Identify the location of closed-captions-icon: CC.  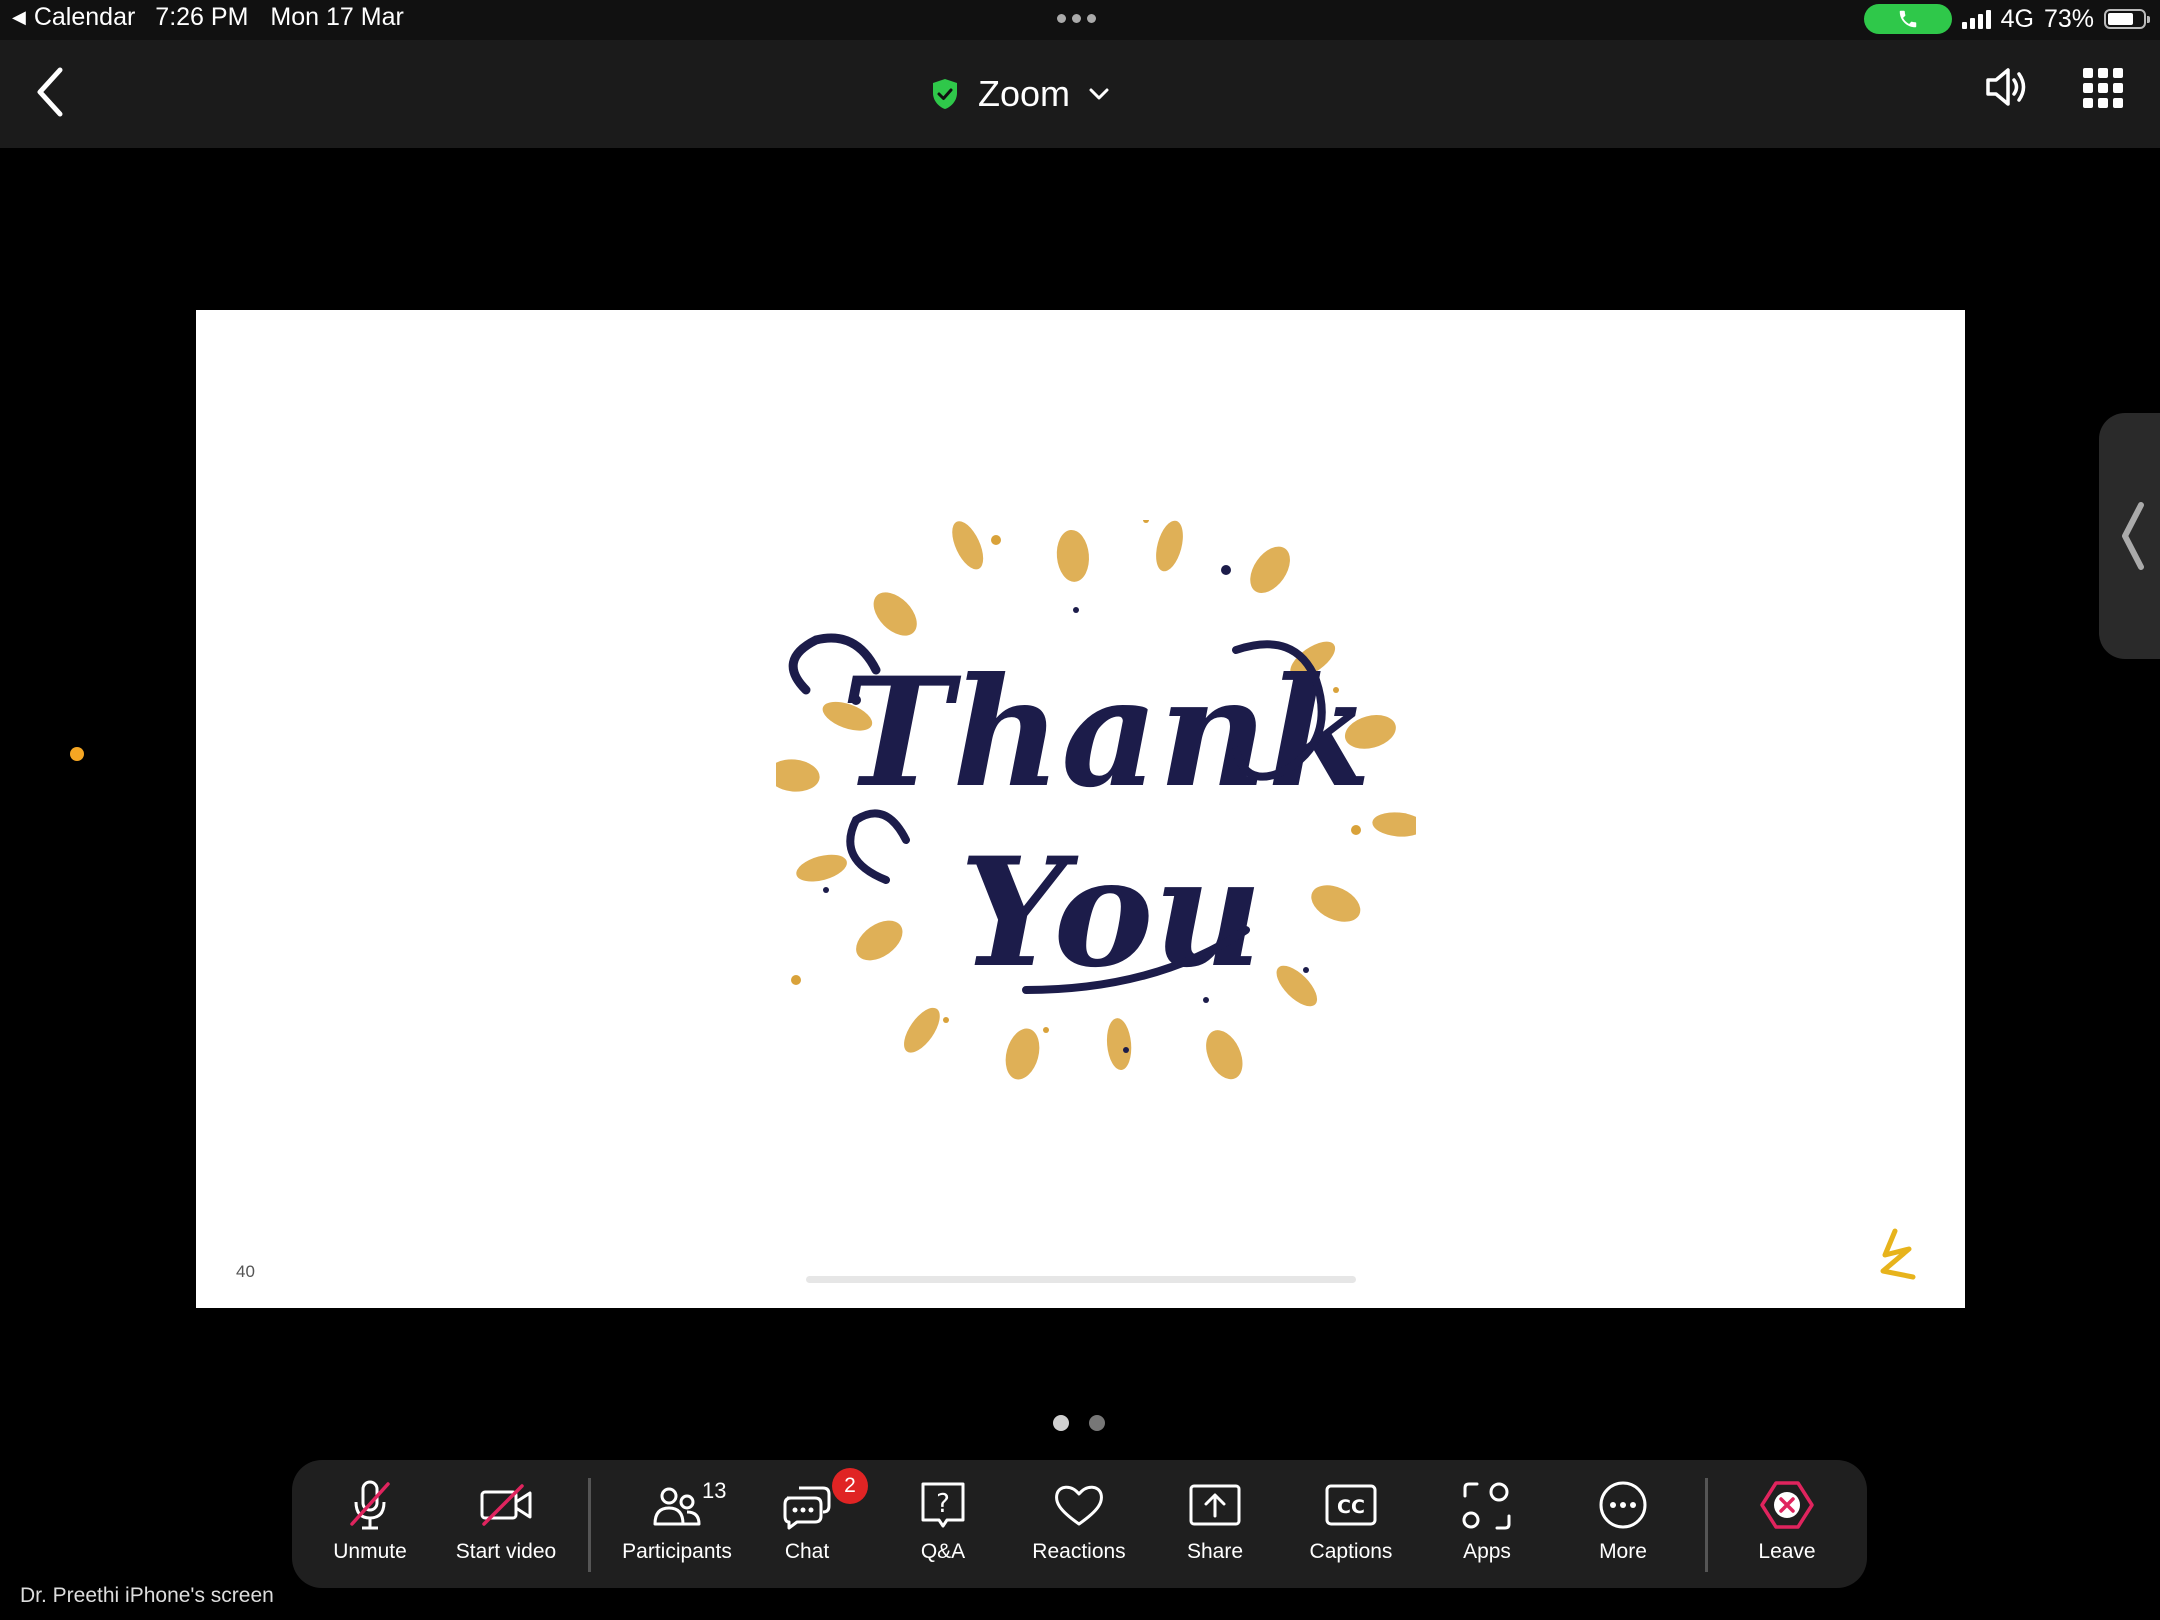
(1351, 1505).